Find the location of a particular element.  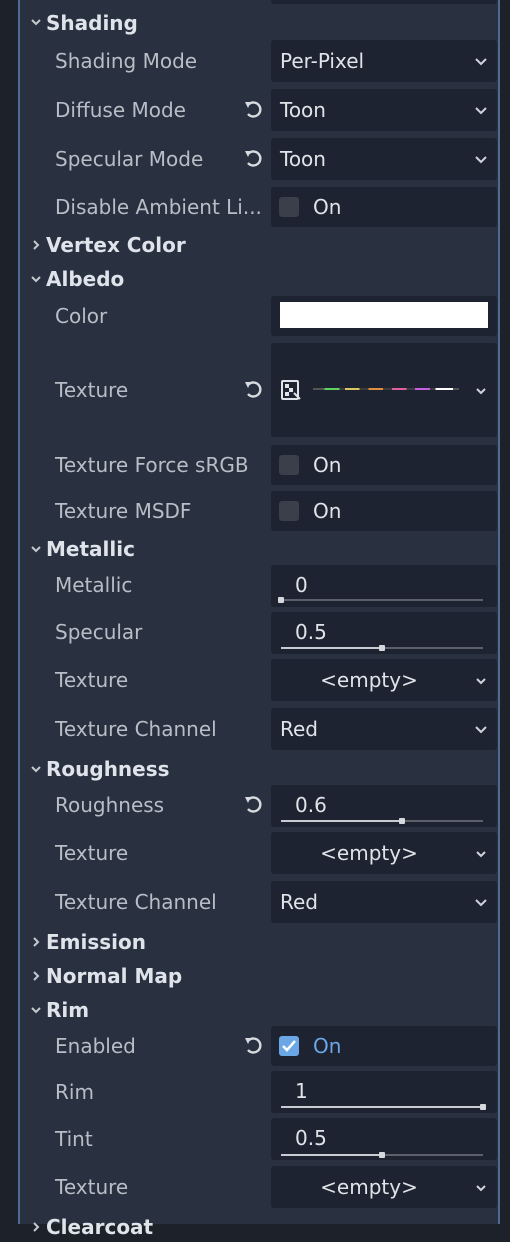

section-title: Emission is located at coordinates (96, 942).